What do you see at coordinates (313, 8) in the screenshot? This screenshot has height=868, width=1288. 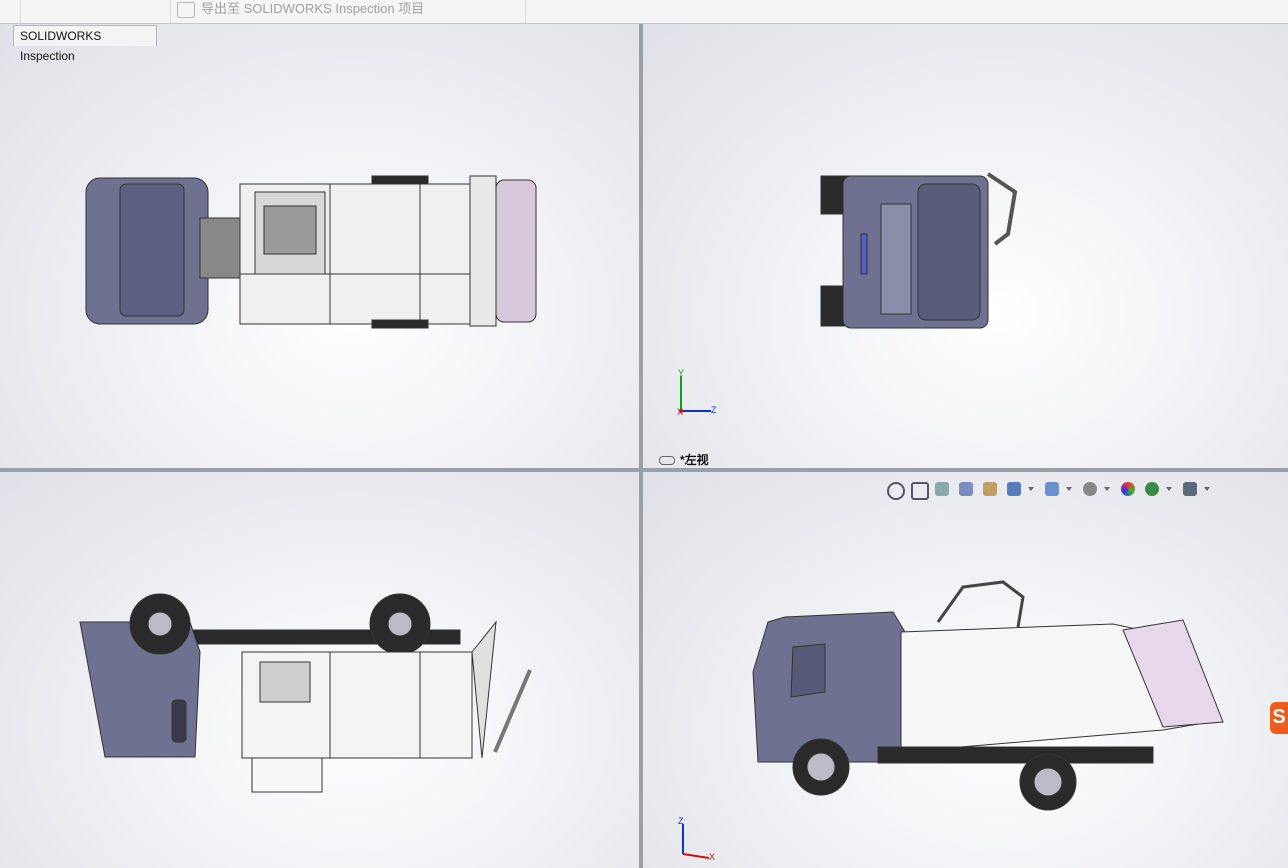 I see `export-inspection-label: 导出至 SOLIDWORKS Inspection 项目` at bounding box center [313, 8].